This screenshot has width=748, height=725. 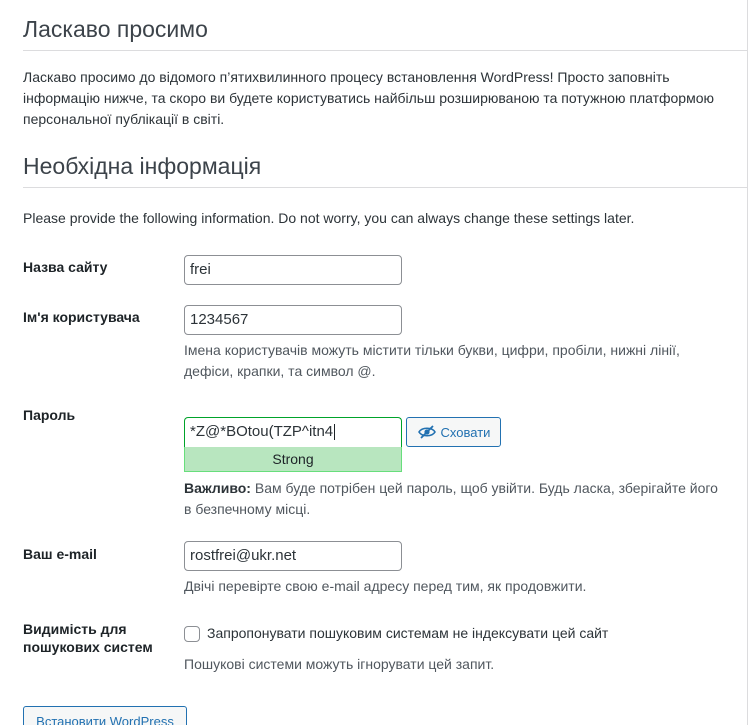 What do you see at coordinates (293, 556) in the screenshot?
I see `email-input: rostfrei@ukr.net` at bounding box center [293, 556].